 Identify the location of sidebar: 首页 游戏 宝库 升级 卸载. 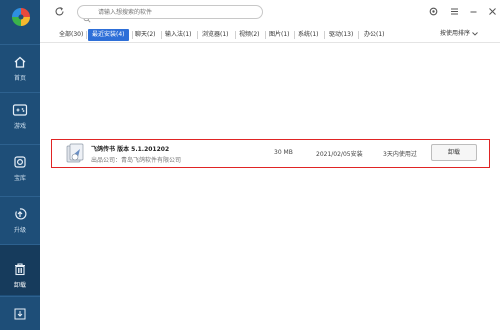
(20, 165).